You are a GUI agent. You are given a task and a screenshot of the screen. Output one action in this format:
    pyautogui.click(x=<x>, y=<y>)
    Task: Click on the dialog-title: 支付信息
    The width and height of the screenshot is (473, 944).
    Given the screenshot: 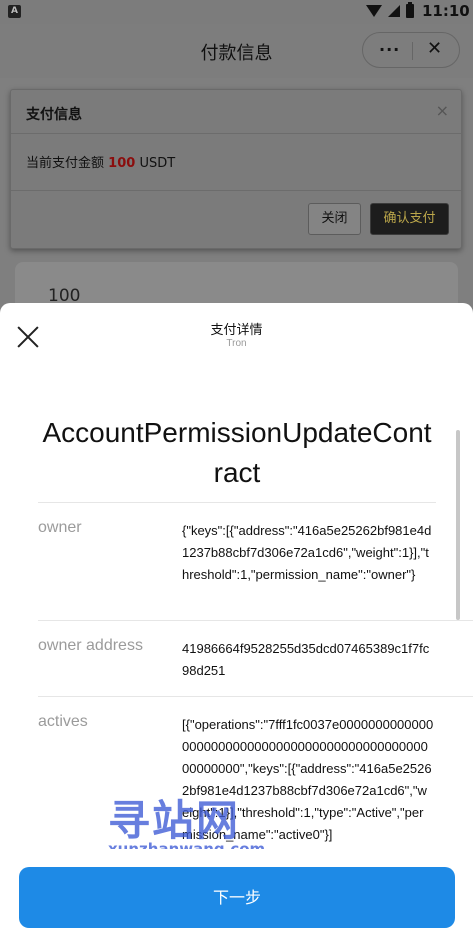 What is the action you would take?
    pyautogui.click(x=54, y=115)
    